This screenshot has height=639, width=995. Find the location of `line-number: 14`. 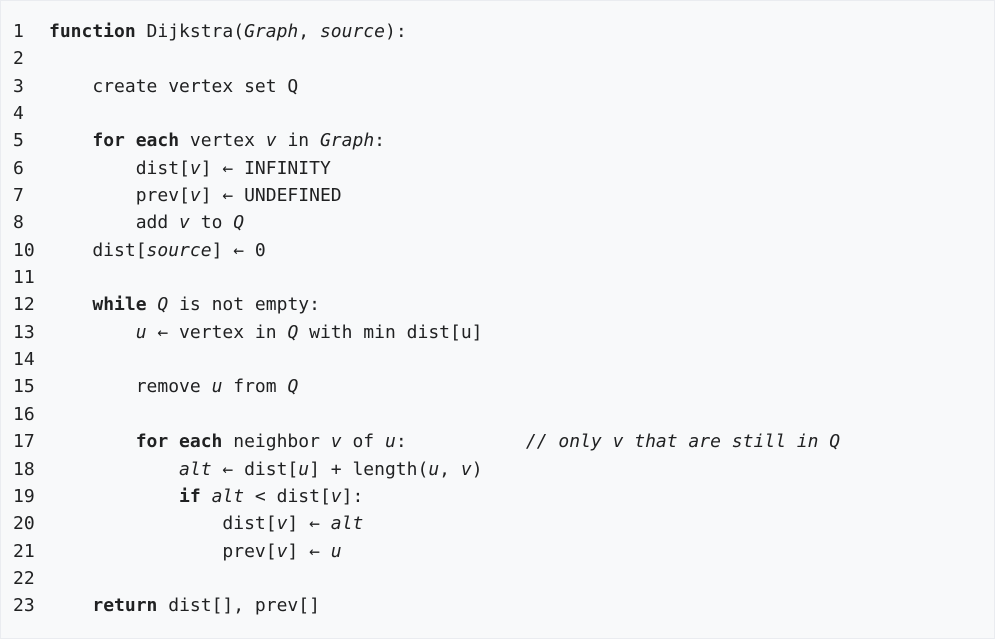

line-number: 14 is located at coordinates (24, 360).